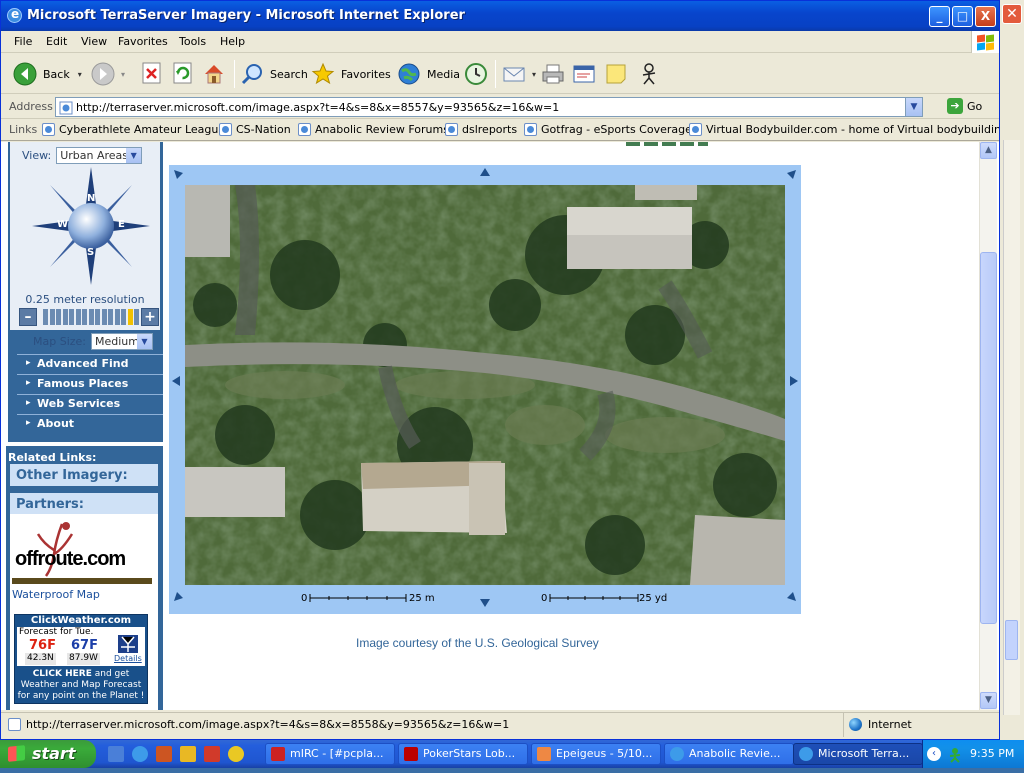 This screenshot has width=1024, height=773. What do you see at coordinates (451, 129) in the screenshot?
I see `link-page-icon` at bounding box center [451, 129].